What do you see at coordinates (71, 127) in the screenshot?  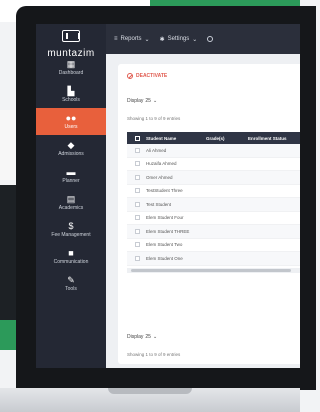 I see `sidebar-item-label: Users` at bounding box center [71, 127].